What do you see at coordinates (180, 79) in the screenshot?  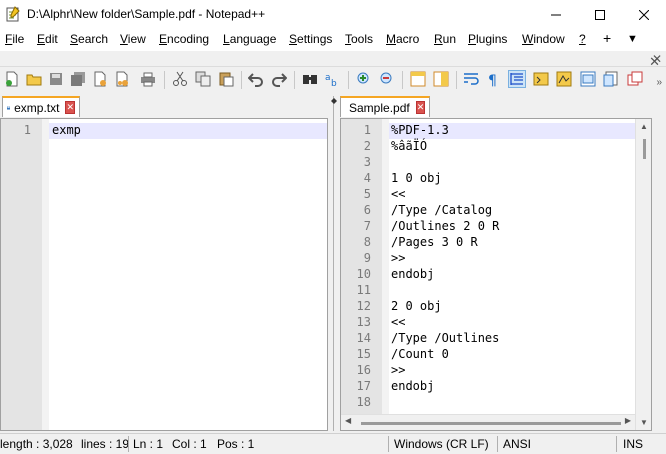 I see `cut-icon` at bounding box center [180, 79].